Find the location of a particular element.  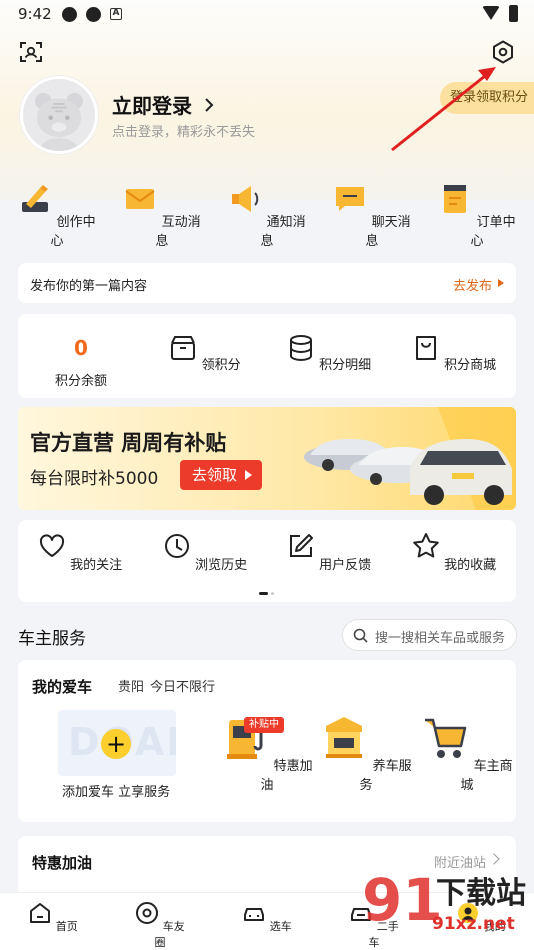

box-icon is located at coordinates (183, 348).